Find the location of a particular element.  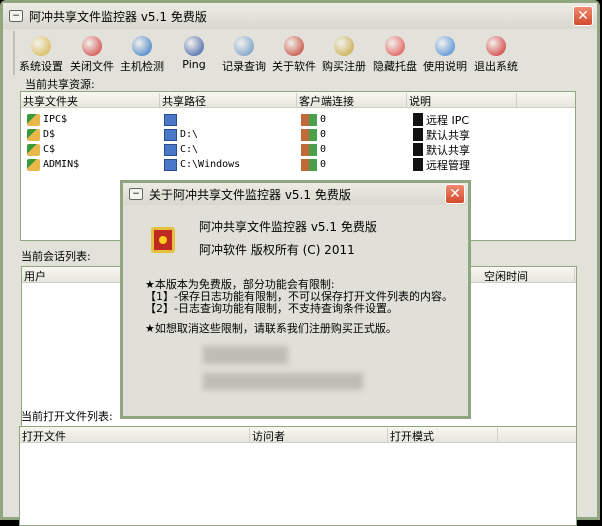

toolbar-button-3: Ping is located at coordinates (194, 52).